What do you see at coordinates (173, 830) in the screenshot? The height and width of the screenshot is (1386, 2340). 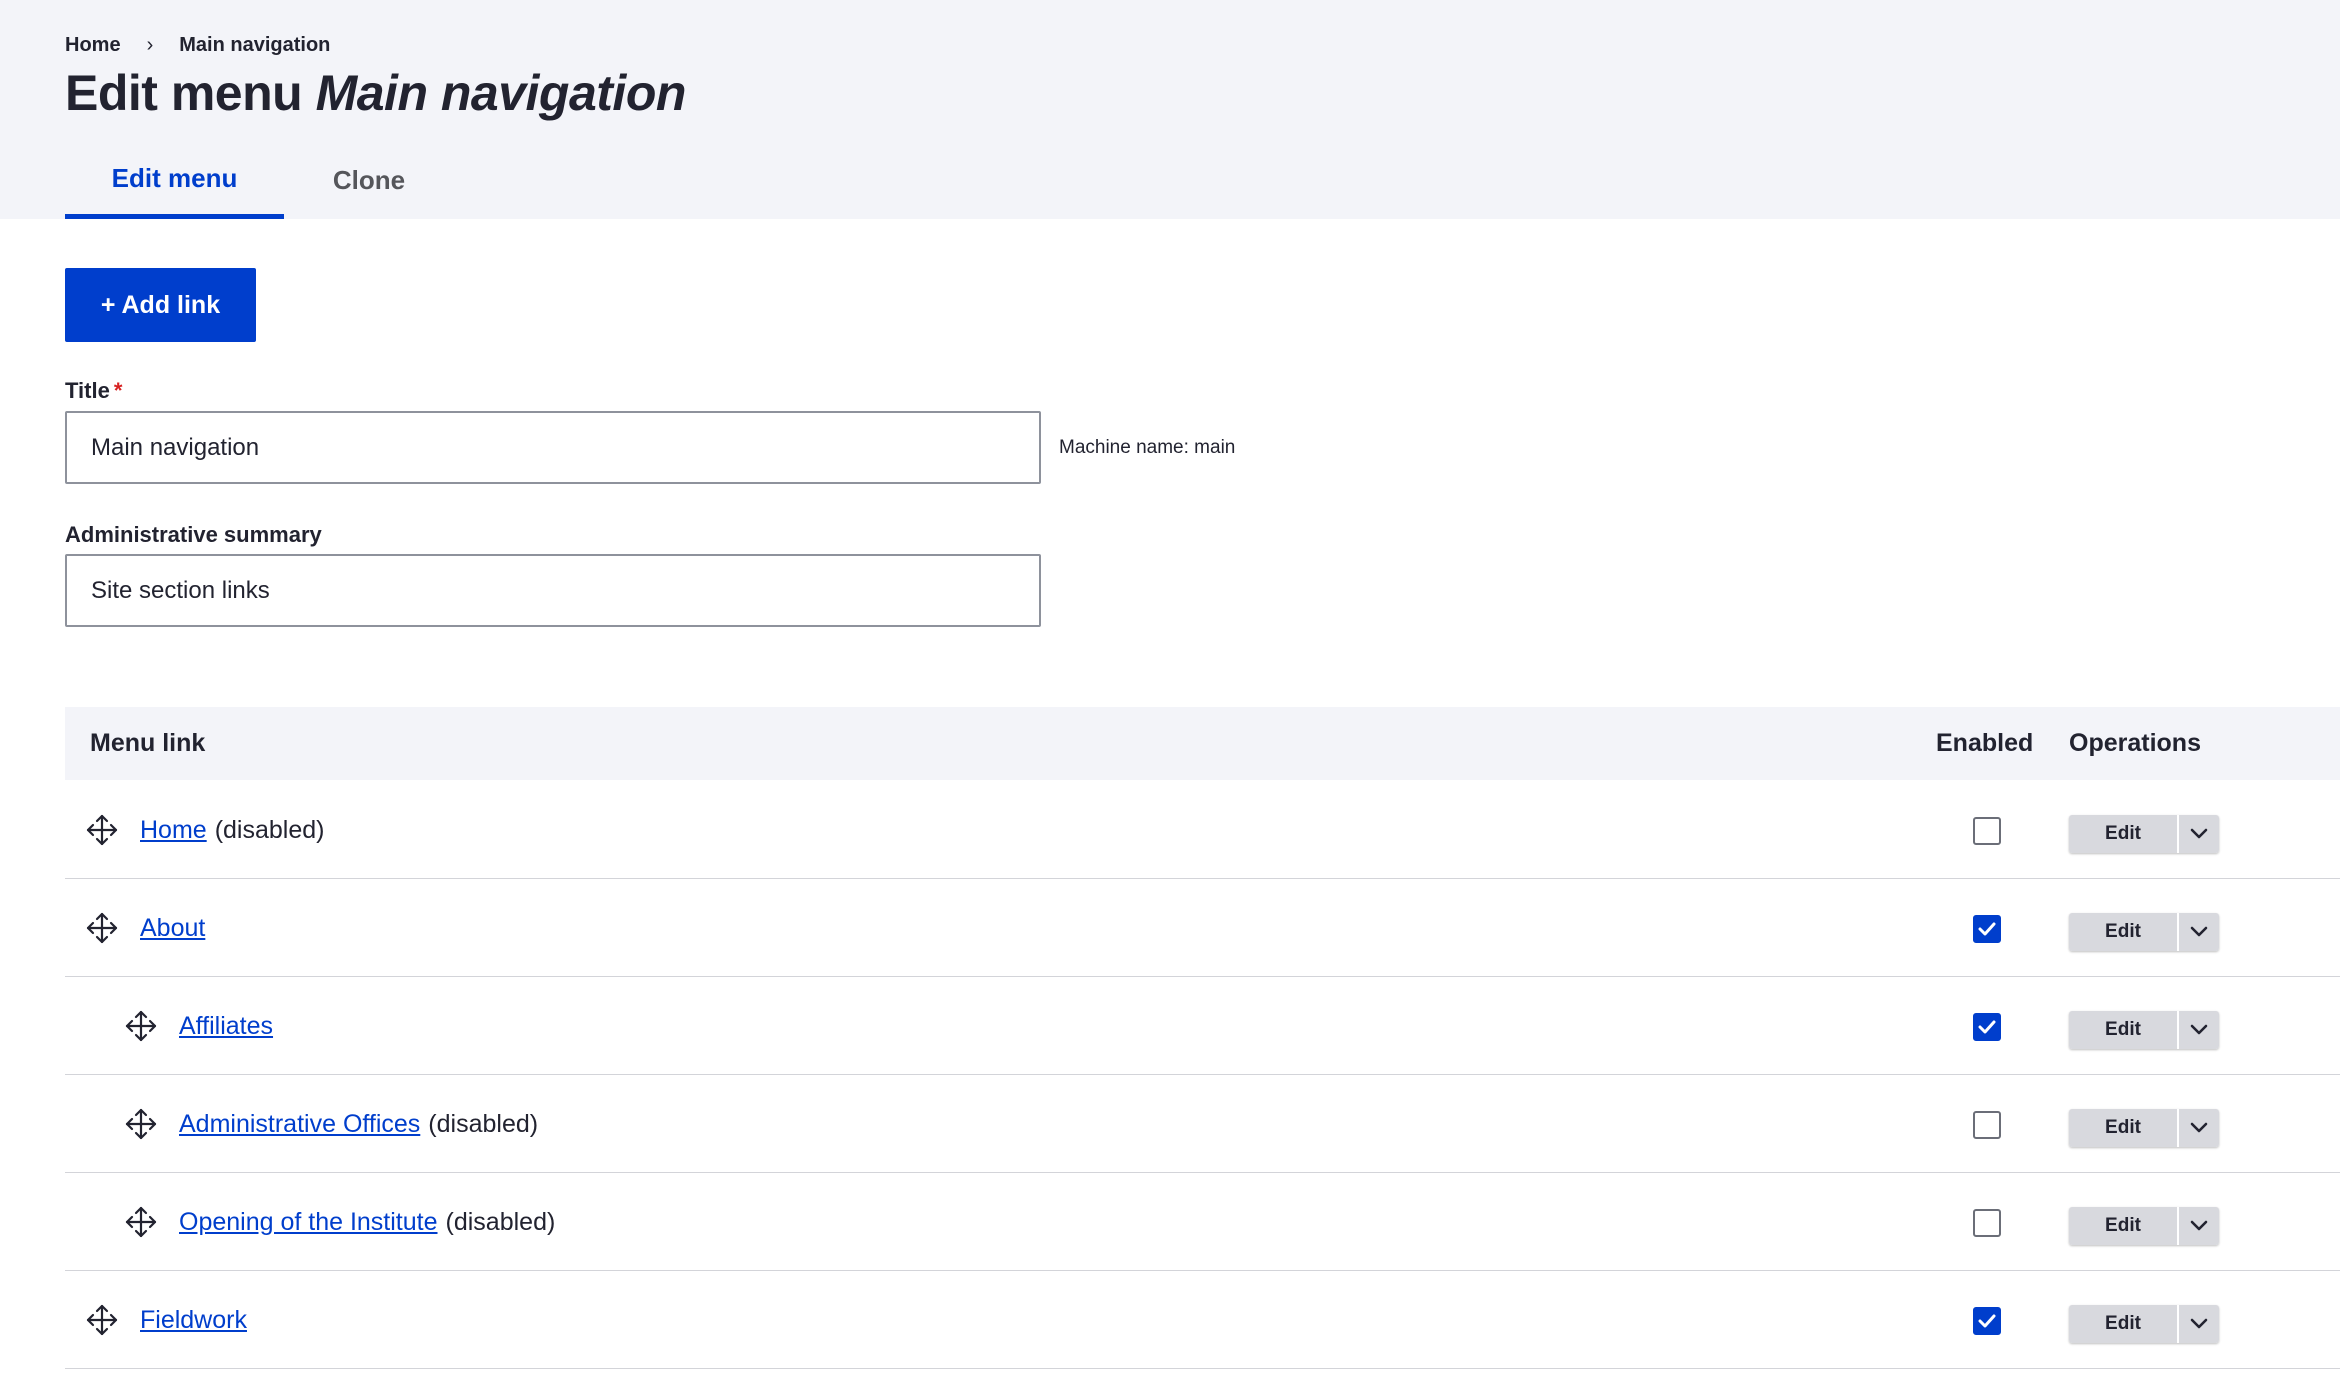 I see `menu-link: Home` at bounding box center [173, 830].